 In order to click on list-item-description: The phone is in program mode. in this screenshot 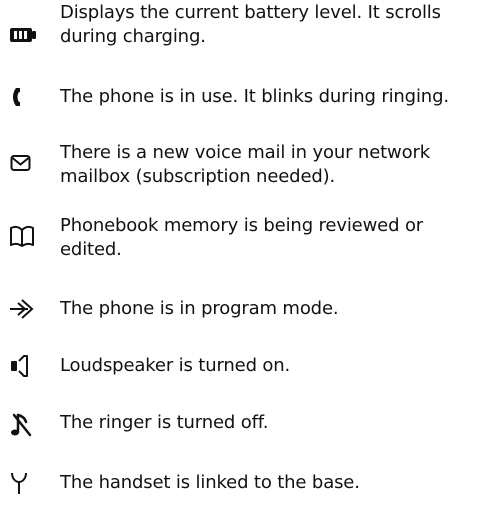, I will do `click(277, 309)`.